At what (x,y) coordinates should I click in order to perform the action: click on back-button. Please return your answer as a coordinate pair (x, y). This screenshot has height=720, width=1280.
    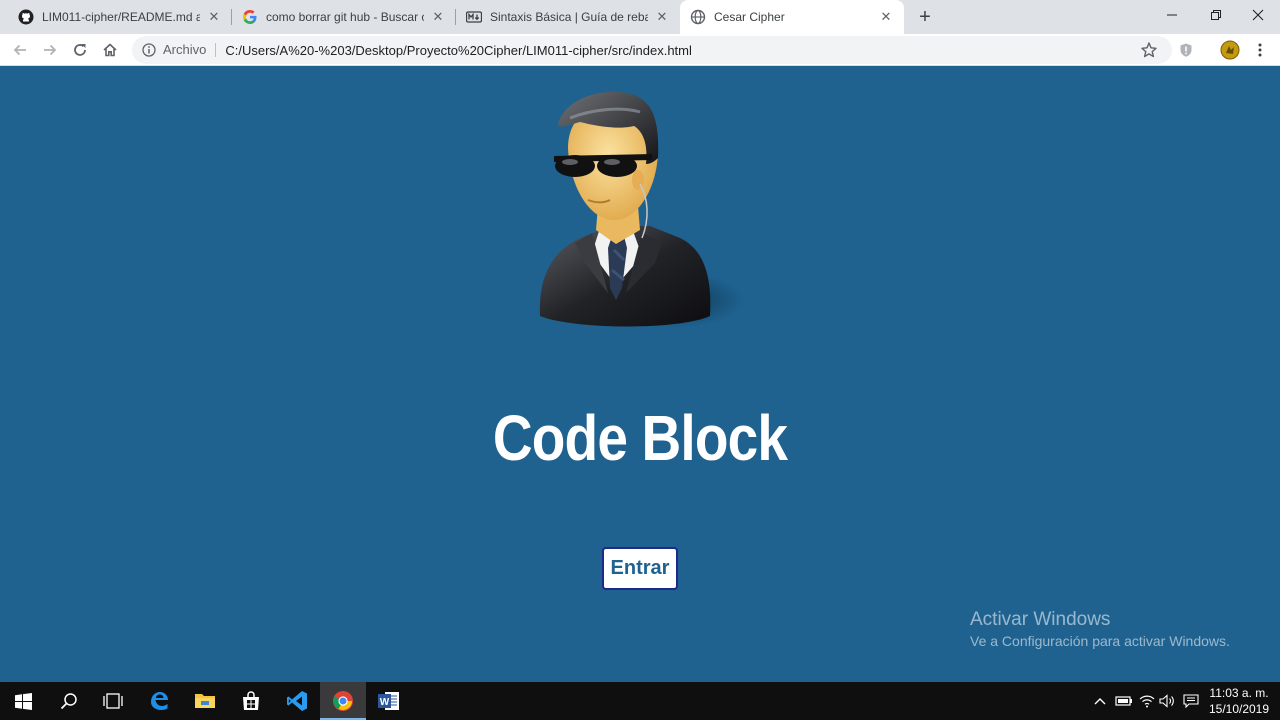
    Looking at the image, I should click on (20, 50).